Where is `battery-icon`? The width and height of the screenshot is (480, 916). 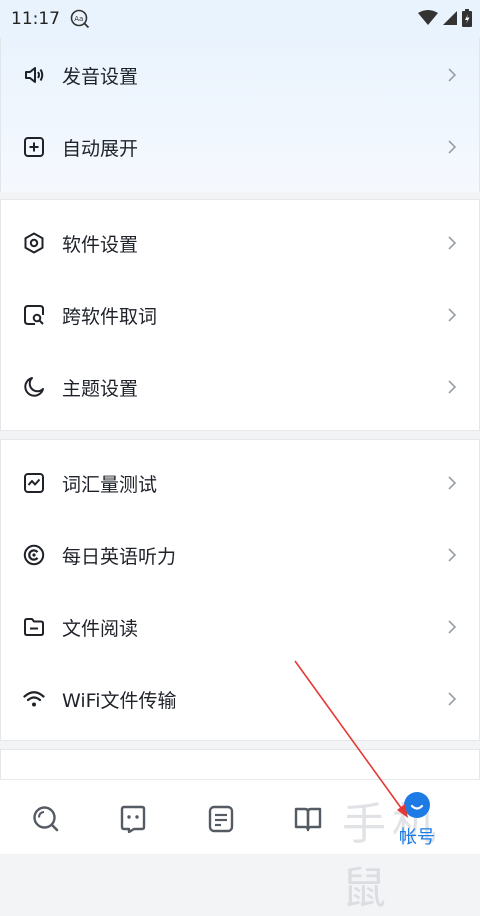
battery-icon is located at coordinates (467, 20).